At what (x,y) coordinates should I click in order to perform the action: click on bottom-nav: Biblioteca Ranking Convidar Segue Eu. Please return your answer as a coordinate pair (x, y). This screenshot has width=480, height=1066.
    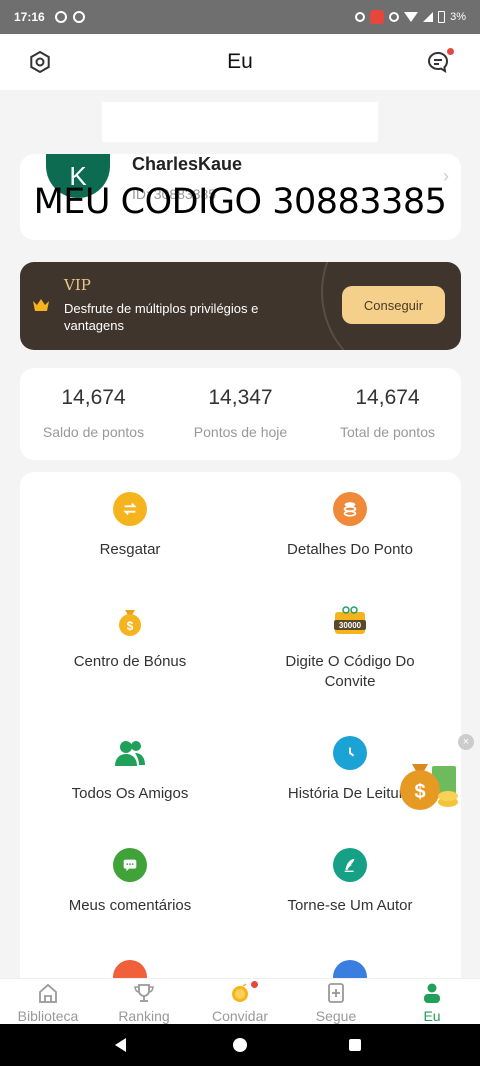
    Looking at the image, I should click on (240, 1001).